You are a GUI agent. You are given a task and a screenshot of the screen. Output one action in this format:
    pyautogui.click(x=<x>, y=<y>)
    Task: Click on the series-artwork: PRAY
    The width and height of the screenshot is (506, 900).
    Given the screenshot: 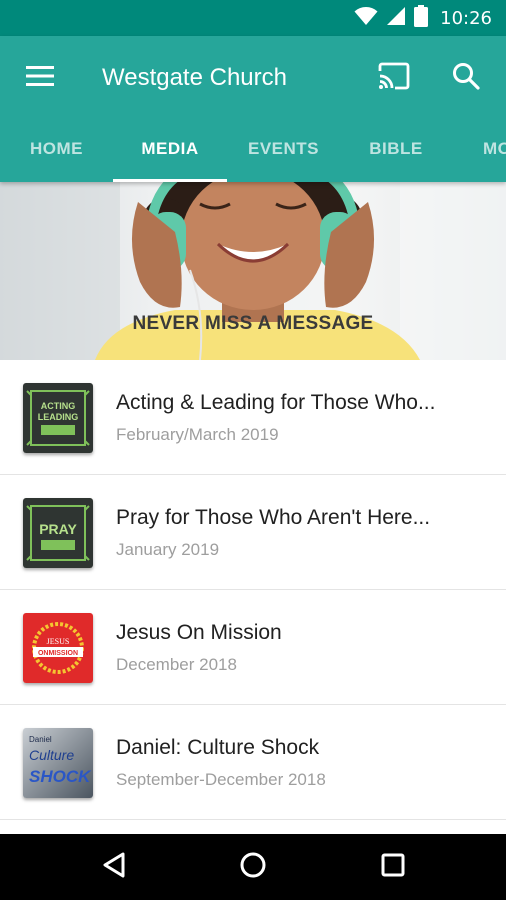 What is the action you would take?
    pyautogui.click(x=58, y=533)
    